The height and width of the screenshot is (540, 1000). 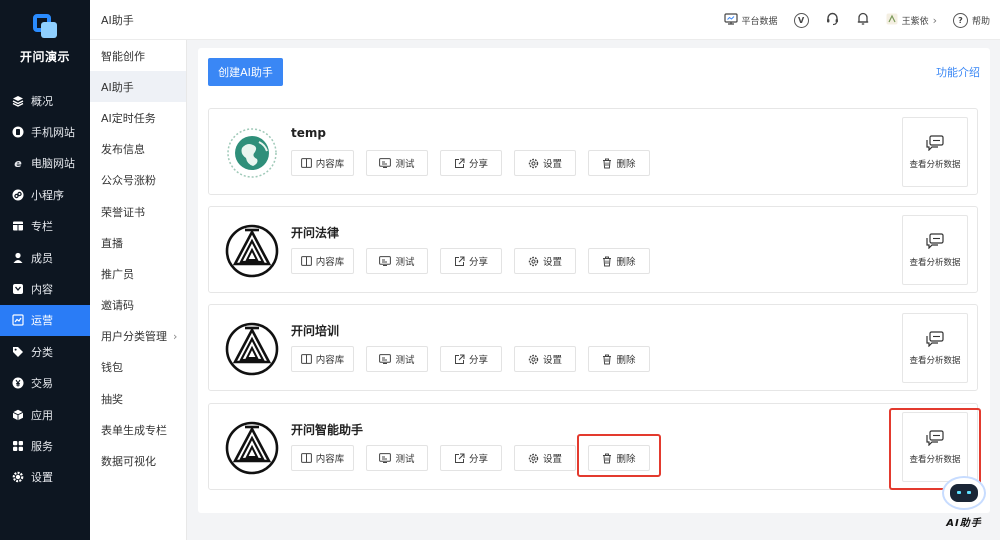 What do you see at coordinates (45, 26) in the screenshot?
I see `brand-logo-icon` at bounding box center [45, 26].